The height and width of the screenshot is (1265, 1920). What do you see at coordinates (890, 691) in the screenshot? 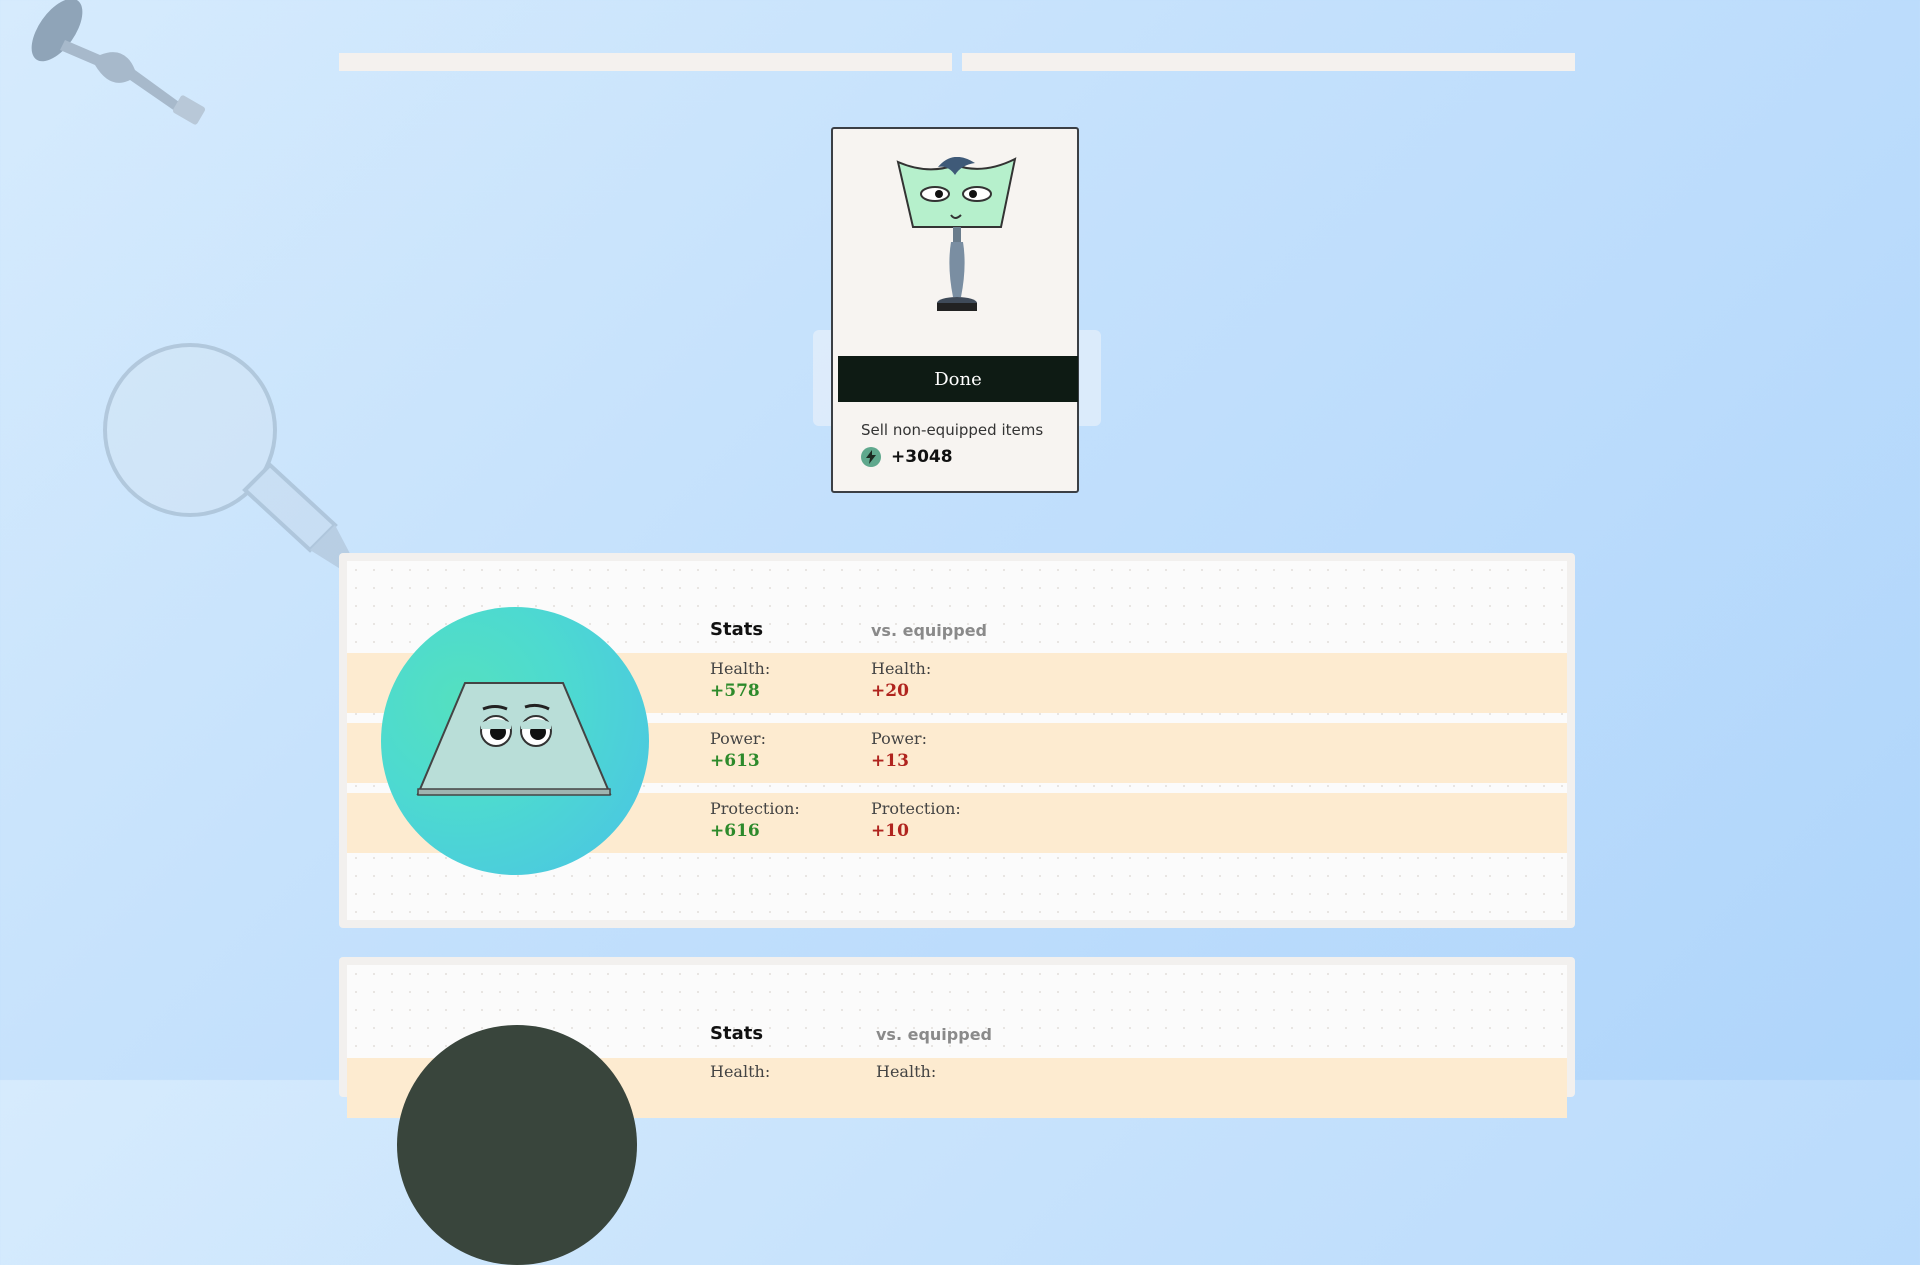
I see `health-compare-value: +20` at bounding box center [890, 691].